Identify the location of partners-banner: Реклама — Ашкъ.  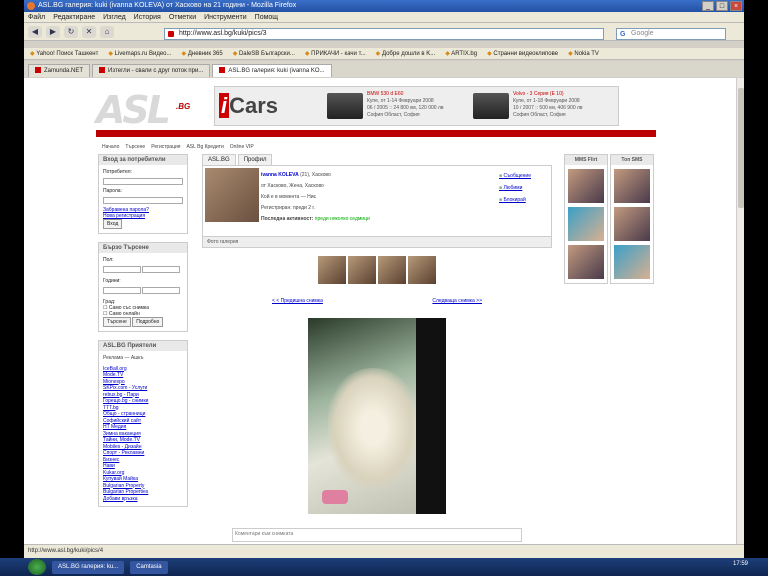
(143, 358).